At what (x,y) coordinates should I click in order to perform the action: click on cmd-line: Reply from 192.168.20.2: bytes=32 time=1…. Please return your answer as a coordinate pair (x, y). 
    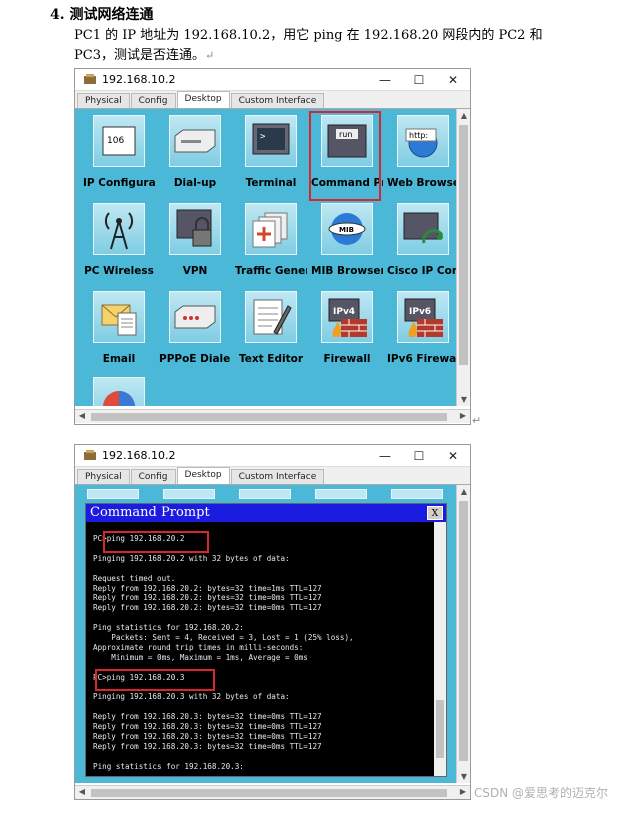
    Looking at the image, I should click on (207, 588).